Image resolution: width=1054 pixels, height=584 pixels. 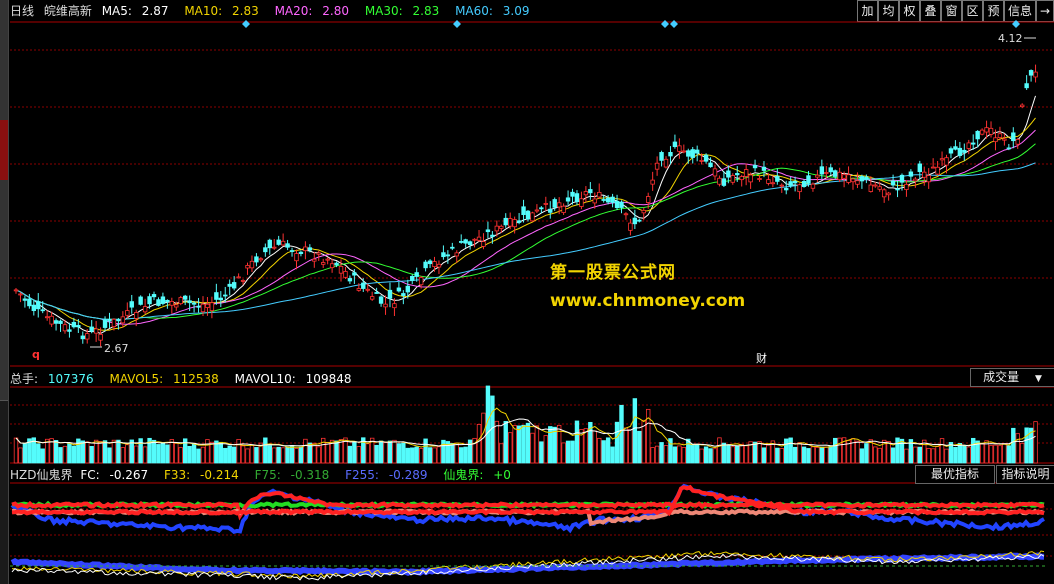 What do you see at coordinates (502, 475) in the screenshot?
I see `xgj-value: +0` at bounding box center [502, 475].